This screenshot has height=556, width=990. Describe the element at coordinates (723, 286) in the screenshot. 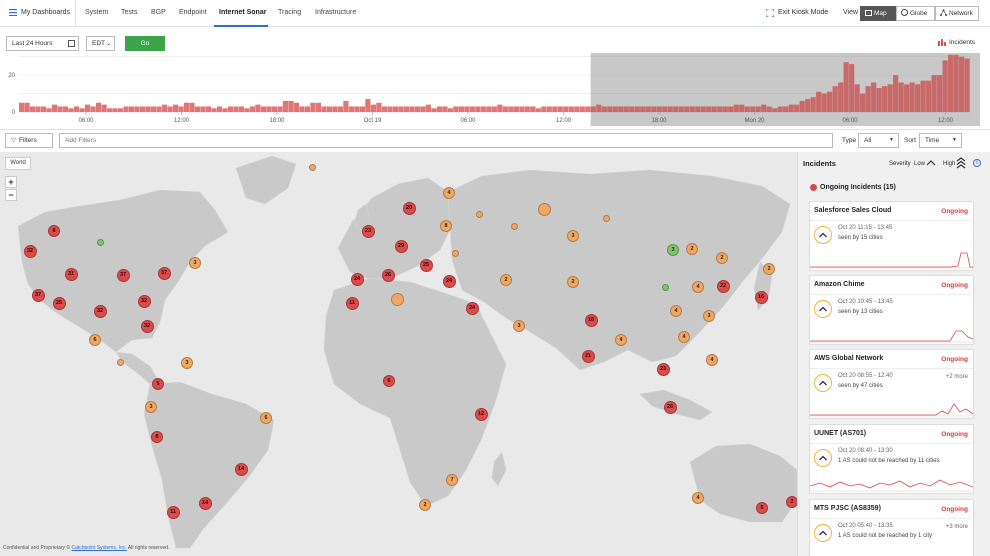

I see `map-cluster-marker: 22` at that location.